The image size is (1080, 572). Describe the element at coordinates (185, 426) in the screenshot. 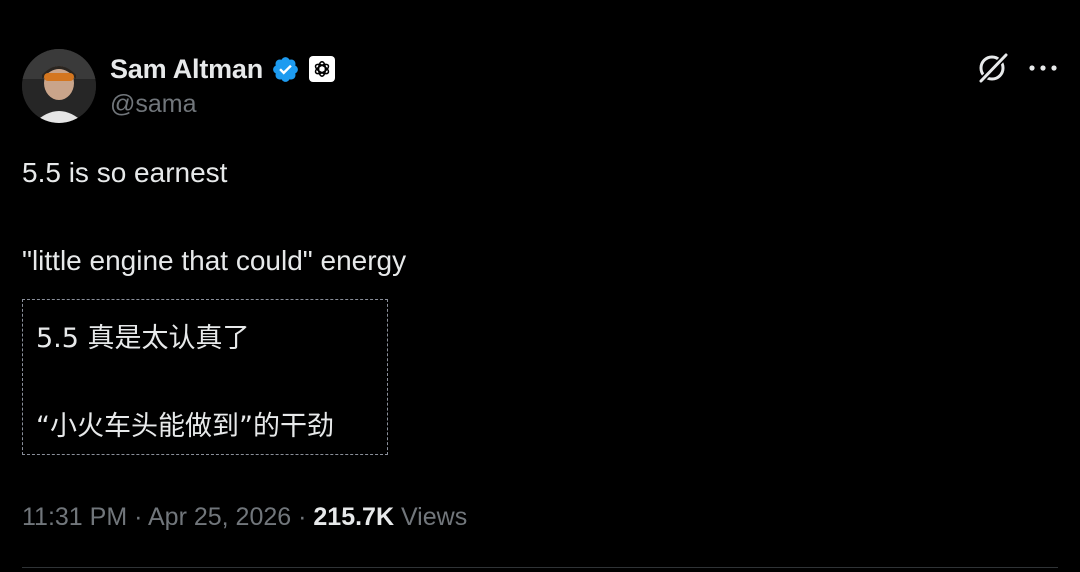

I see `translation-line-2: “小火车头能做到”的干劲` at that location.